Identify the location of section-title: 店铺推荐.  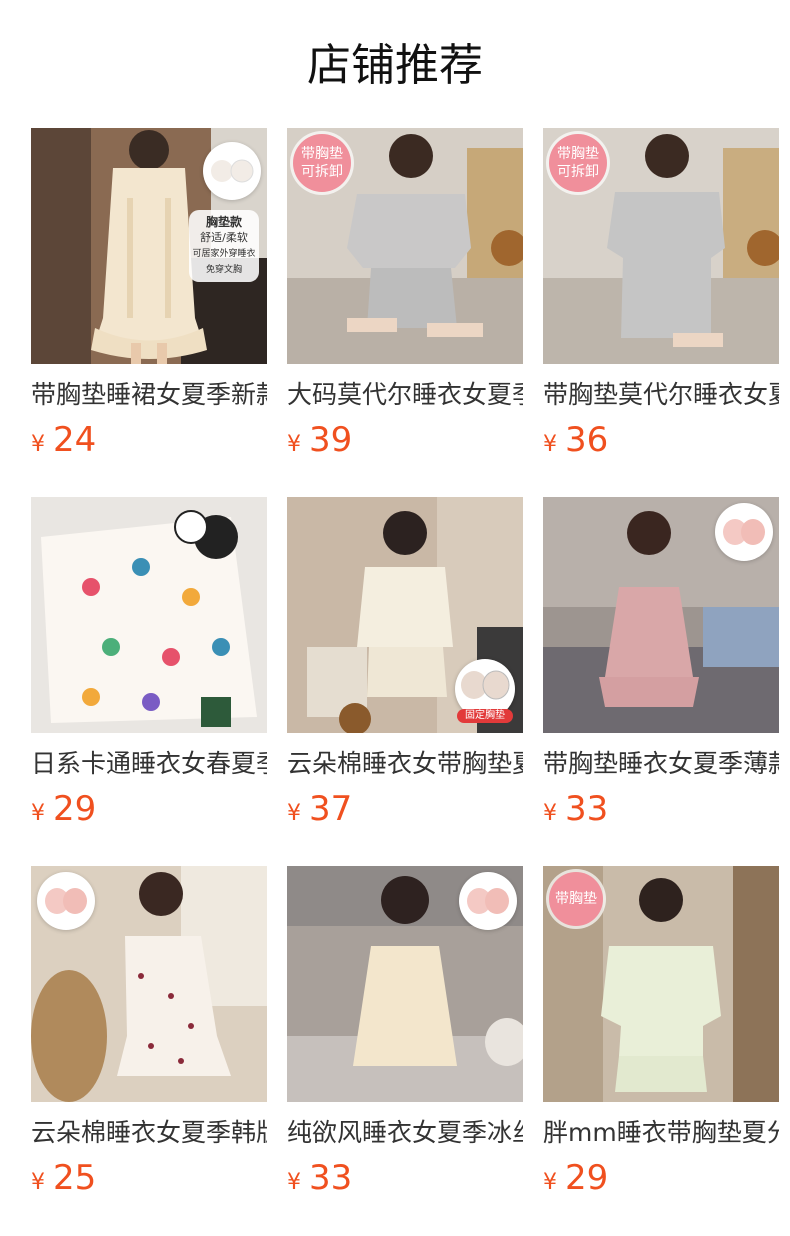
(395, 65).